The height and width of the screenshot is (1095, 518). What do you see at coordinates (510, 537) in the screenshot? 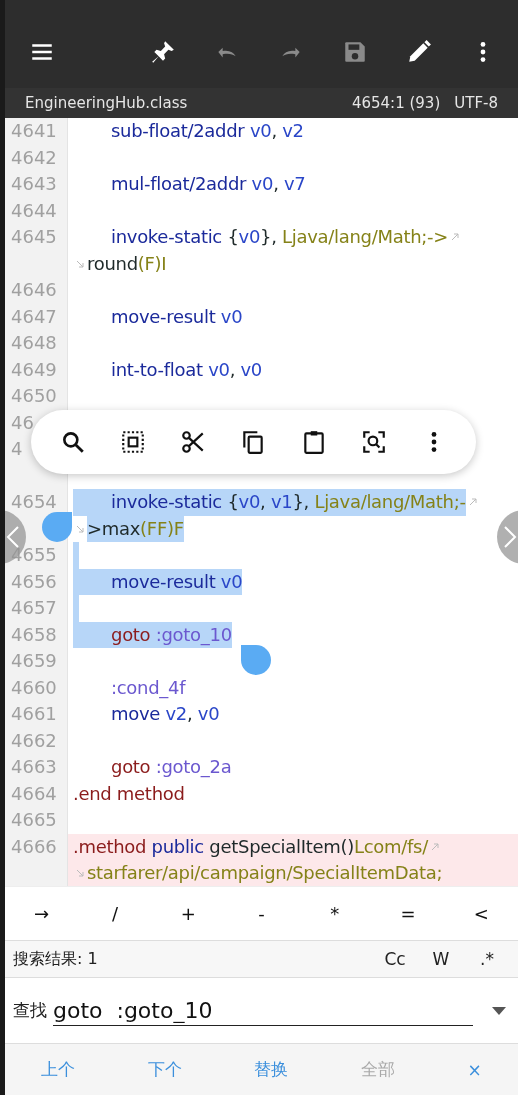
I see `chevron-right-icon` at bounding box center [510, 537].